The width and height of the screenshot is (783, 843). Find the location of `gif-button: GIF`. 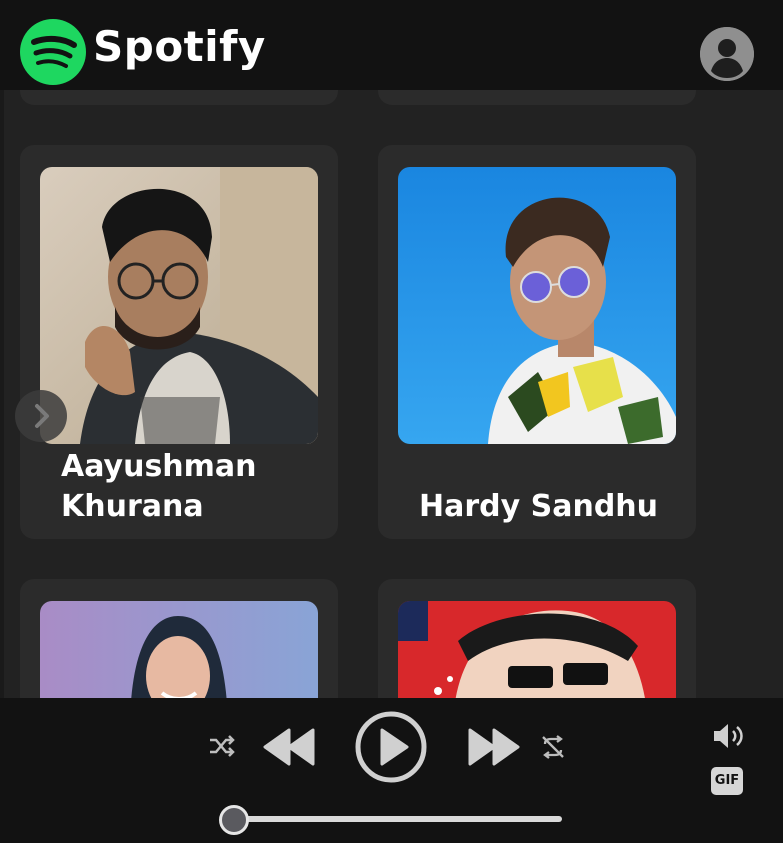

gif-button: GIF is located at coordinates (727, 781).